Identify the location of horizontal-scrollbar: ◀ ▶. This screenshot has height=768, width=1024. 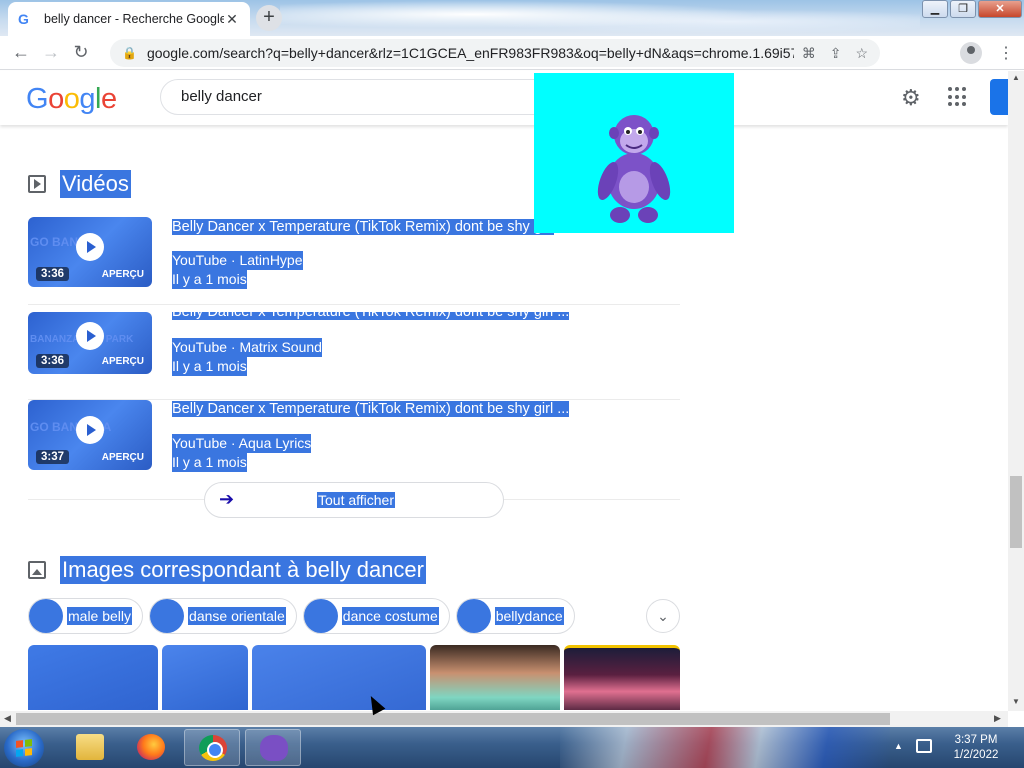
(504, 719).